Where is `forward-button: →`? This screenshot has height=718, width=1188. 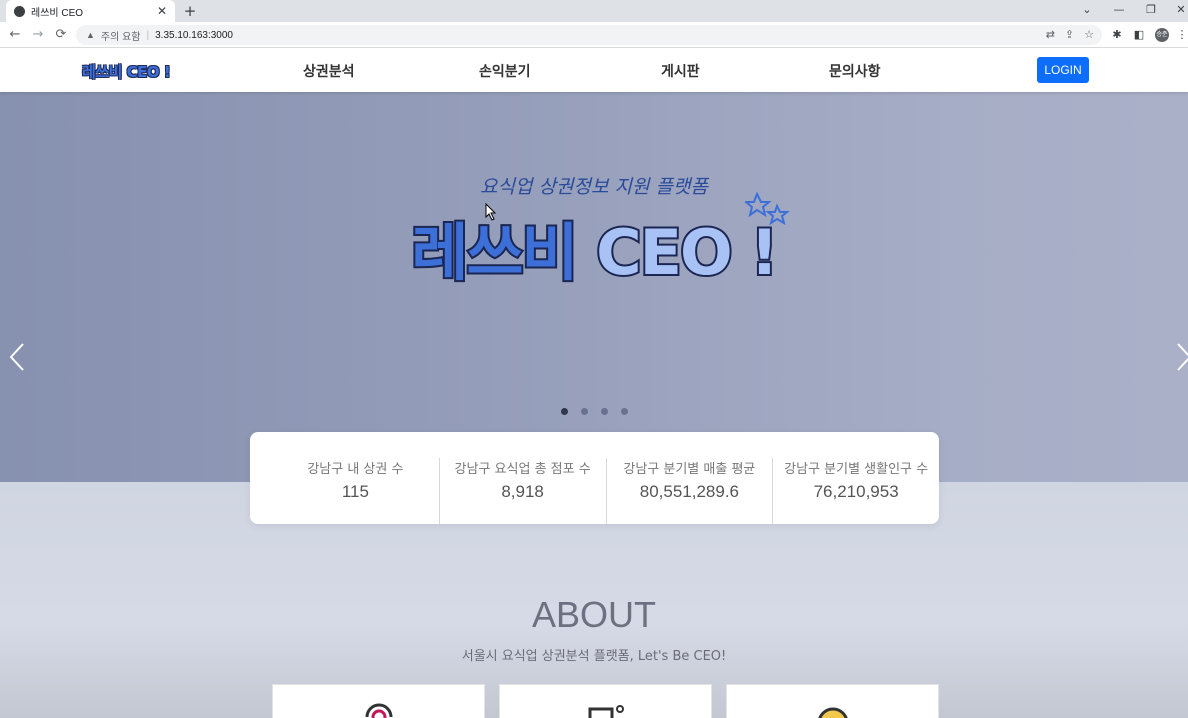 forward-button: → is located at coordinates (38, 35).